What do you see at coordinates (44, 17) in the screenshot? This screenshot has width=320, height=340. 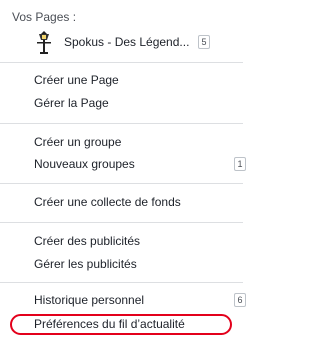 I see `pages-heading: Vos Pages :` at bounding box center [44, 17].